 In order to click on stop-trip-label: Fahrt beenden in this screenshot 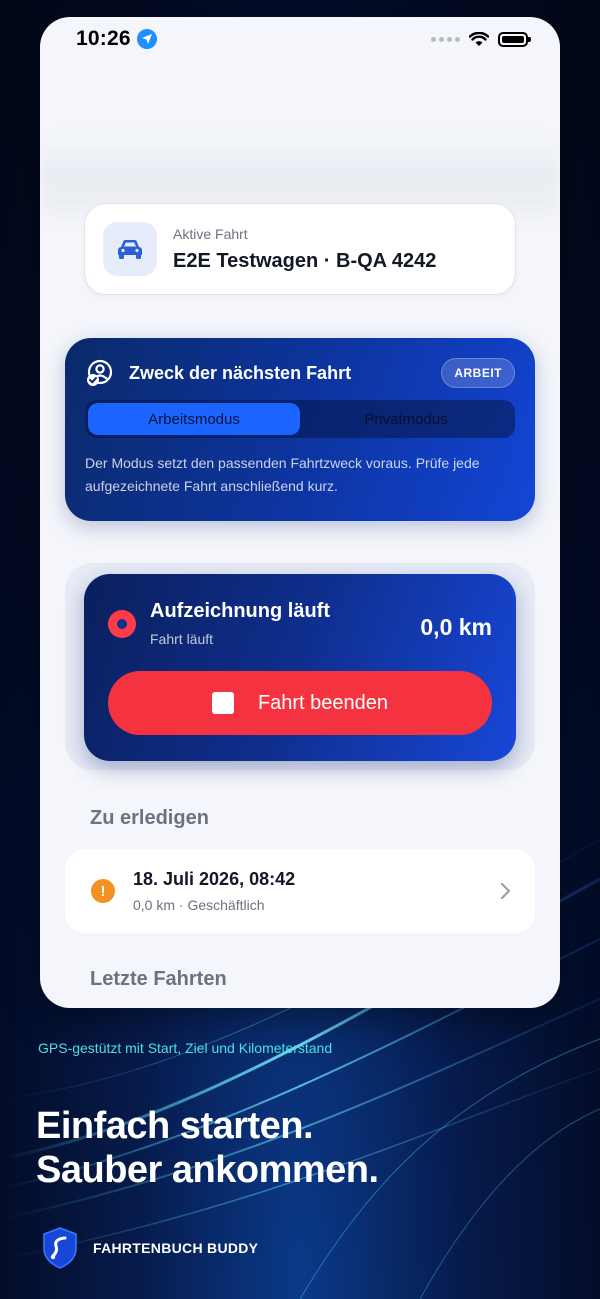, I will do `click(323, 702)`.